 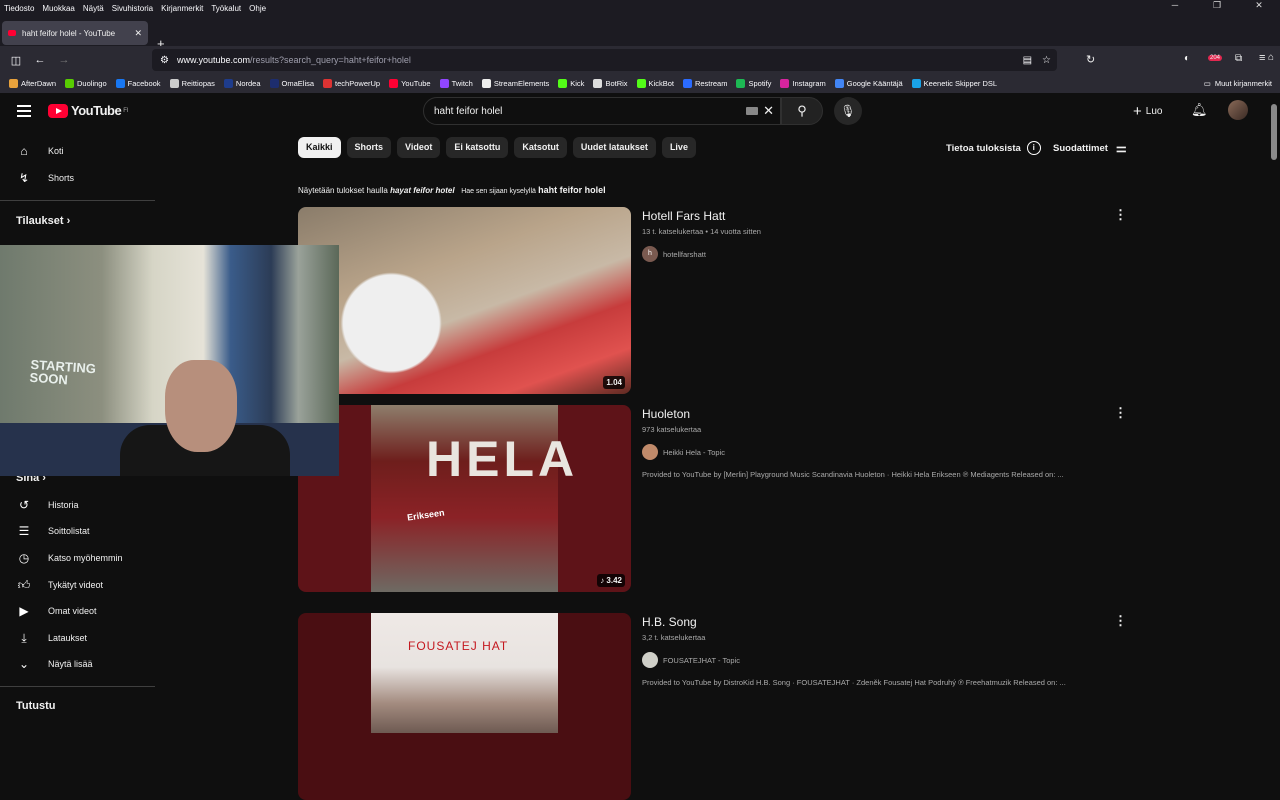 What do you see at coordinates (1238, 83) in the screenshot?
I see `other-bookmarks: ▭ Muut kirjanmerkit` at bounding box center [1238, 83].